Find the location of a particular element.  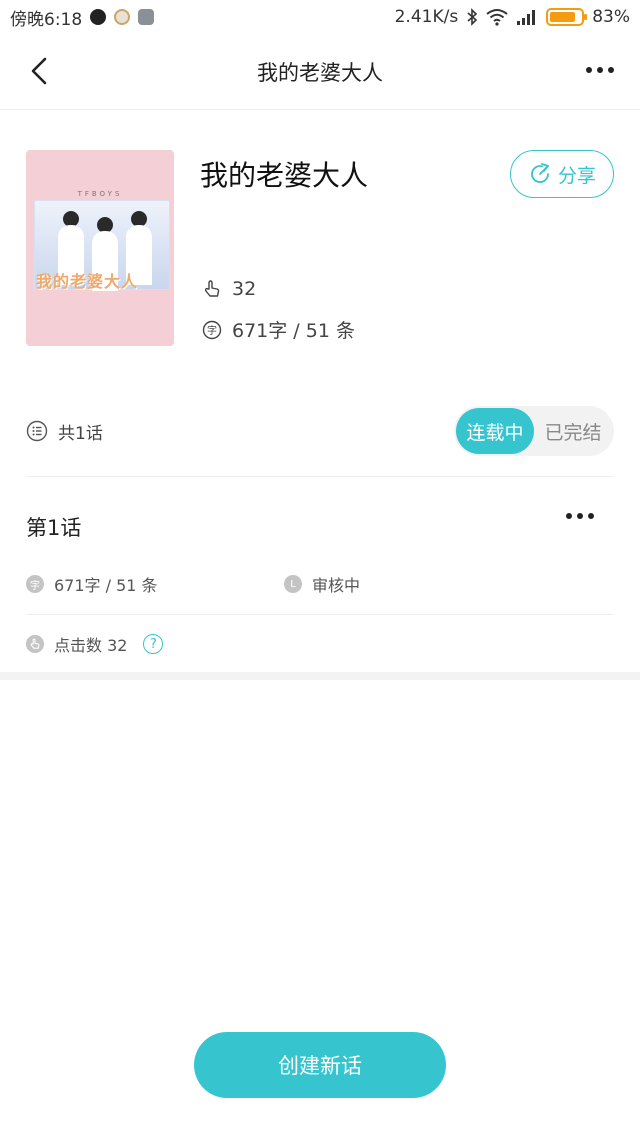

chapter-review-status: L 审核中 is located at coordinates (322, 584).